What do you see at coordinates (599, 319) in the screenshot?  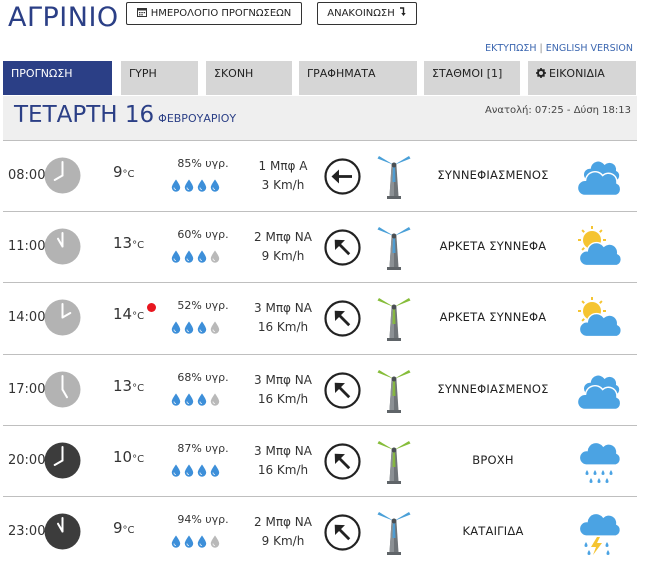 I see `sun-cloud-icon` at bounding box center [599, 319].